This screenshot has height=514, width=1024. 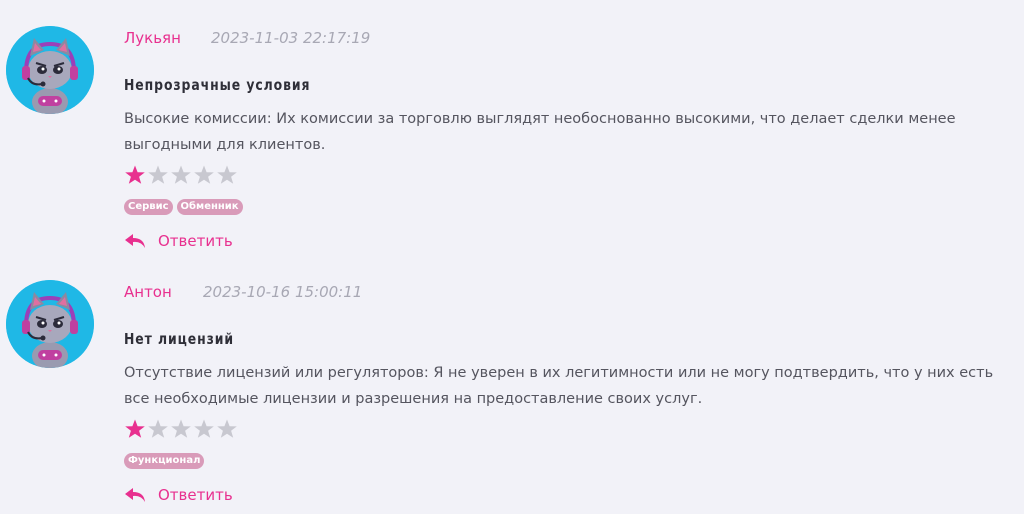 I want to click on review-title: Нет лицензий, so click(x=179, y=339).